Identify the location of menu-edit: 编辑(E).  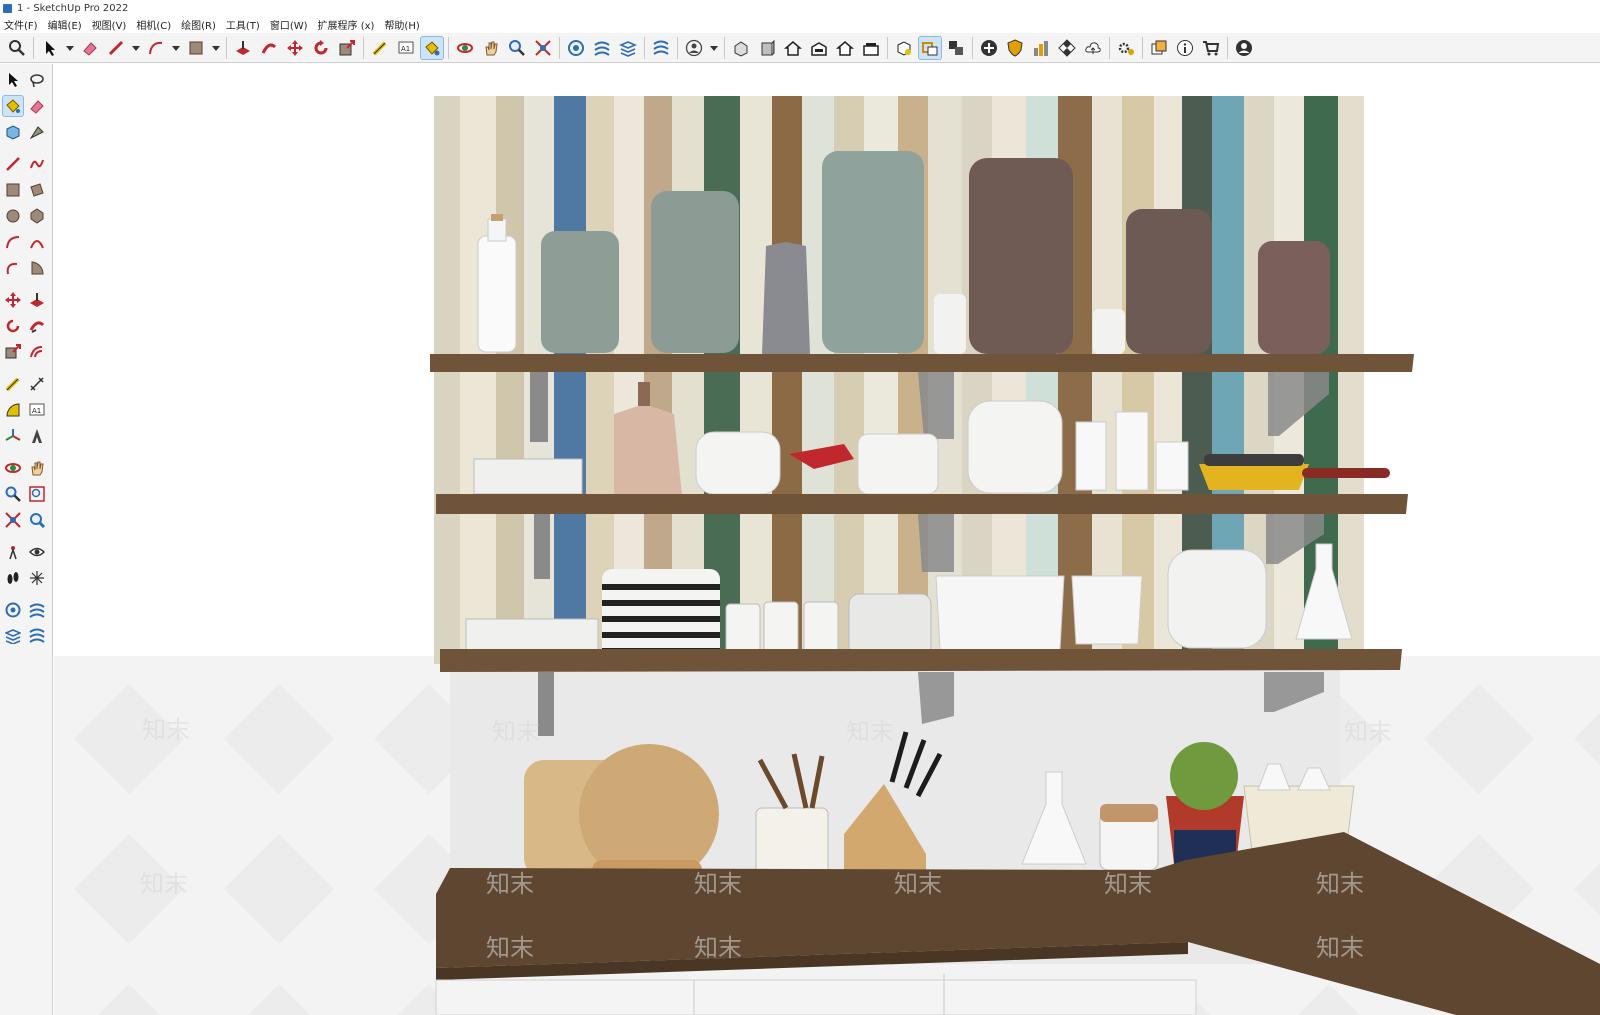
(66, 24).